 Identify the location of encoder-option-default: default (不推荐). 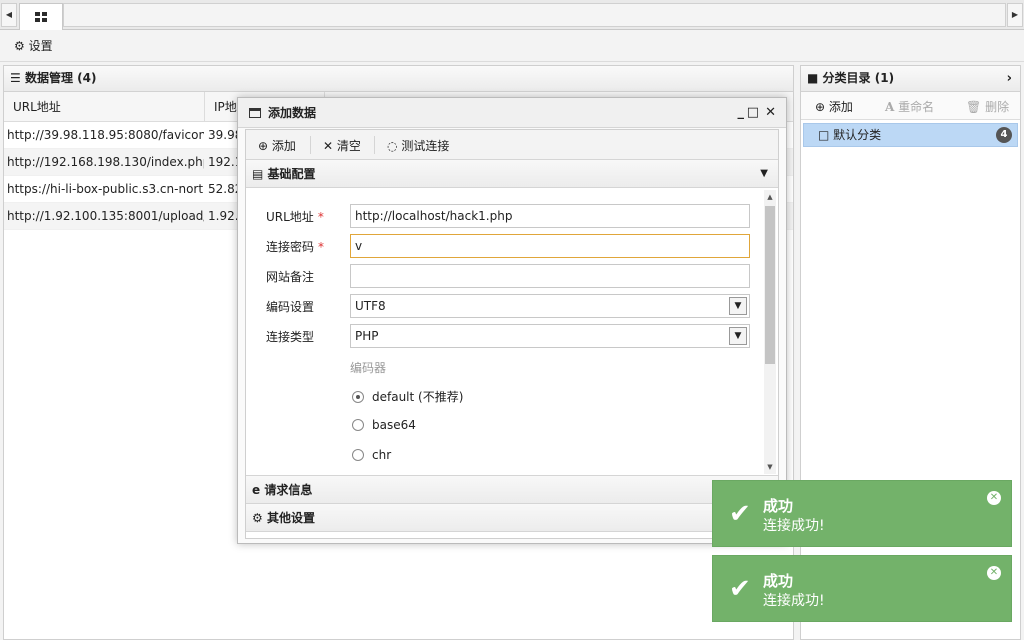
(407, 396).